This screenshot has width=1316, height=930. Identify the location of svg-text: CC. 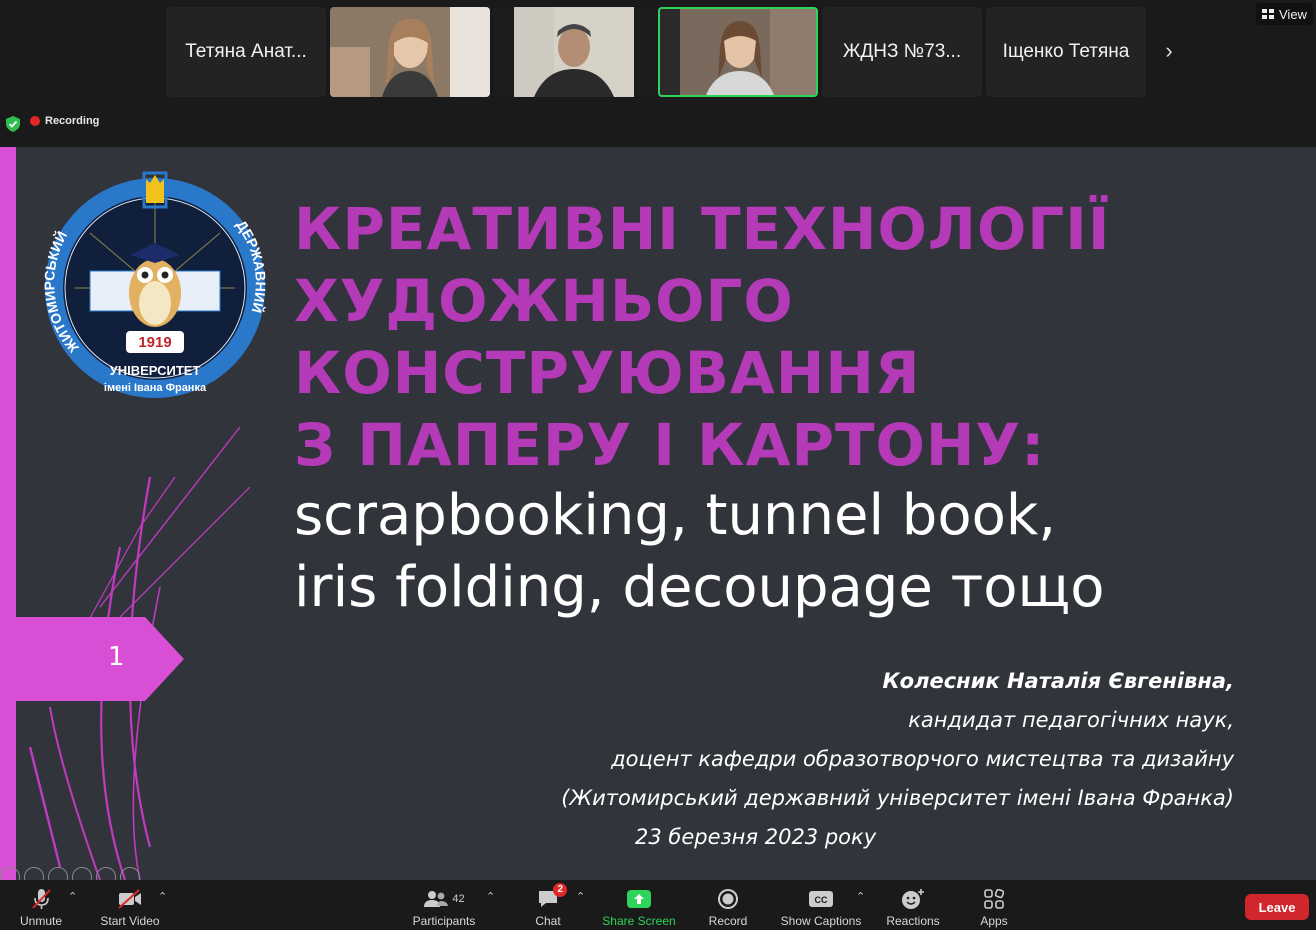
(821, 900).